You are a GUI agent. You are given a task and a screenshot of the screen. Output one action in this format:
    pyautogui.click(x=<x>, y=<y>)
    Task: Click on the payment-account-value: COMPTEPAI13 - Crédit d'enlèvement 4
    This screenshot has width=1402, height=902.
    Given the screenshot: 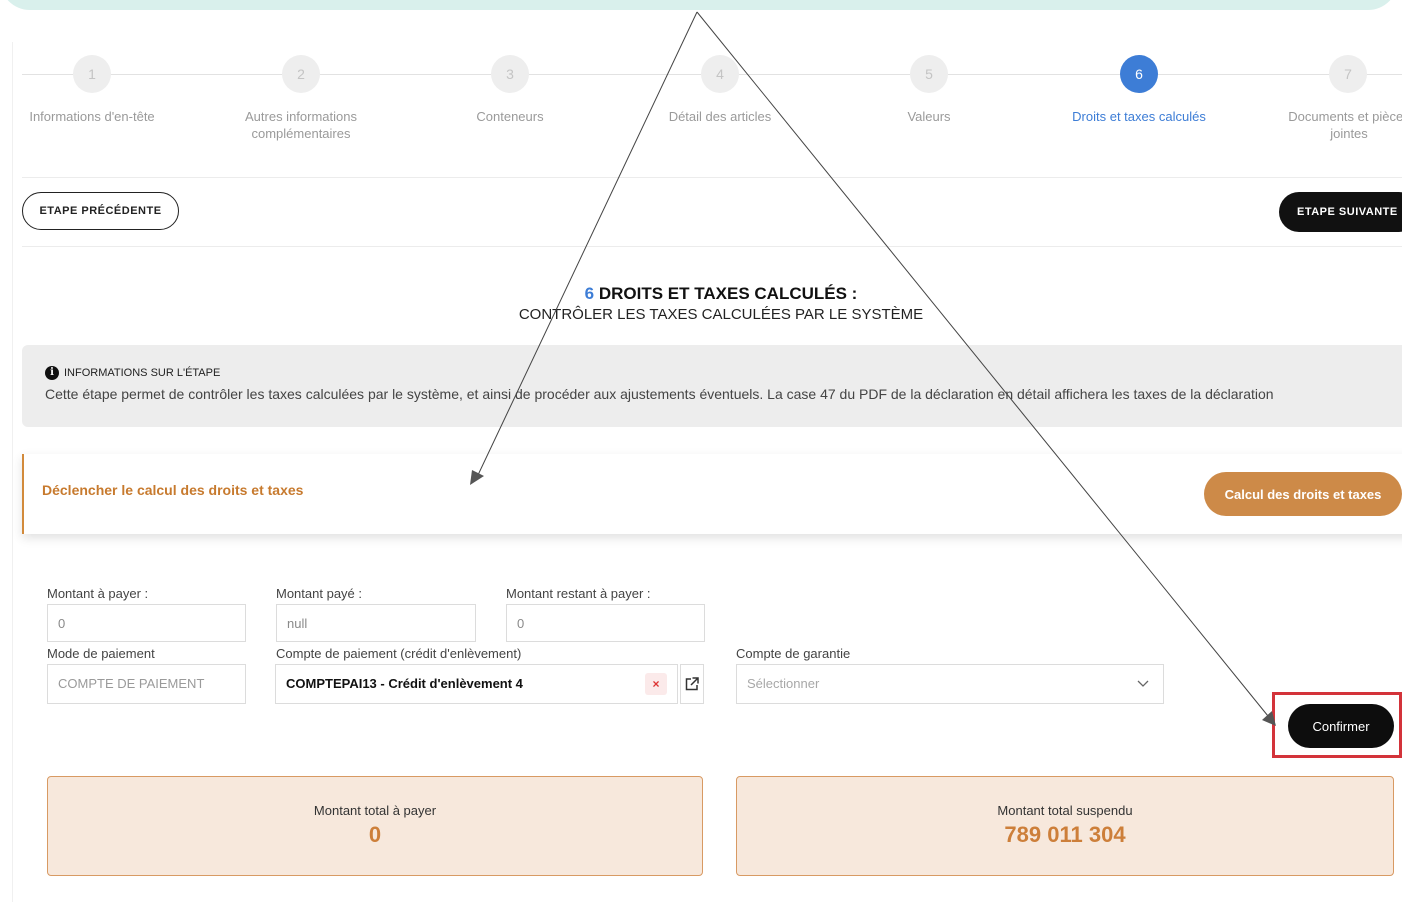 What is the action you would take?
    pyautogui.click(x=404, y=683)
    